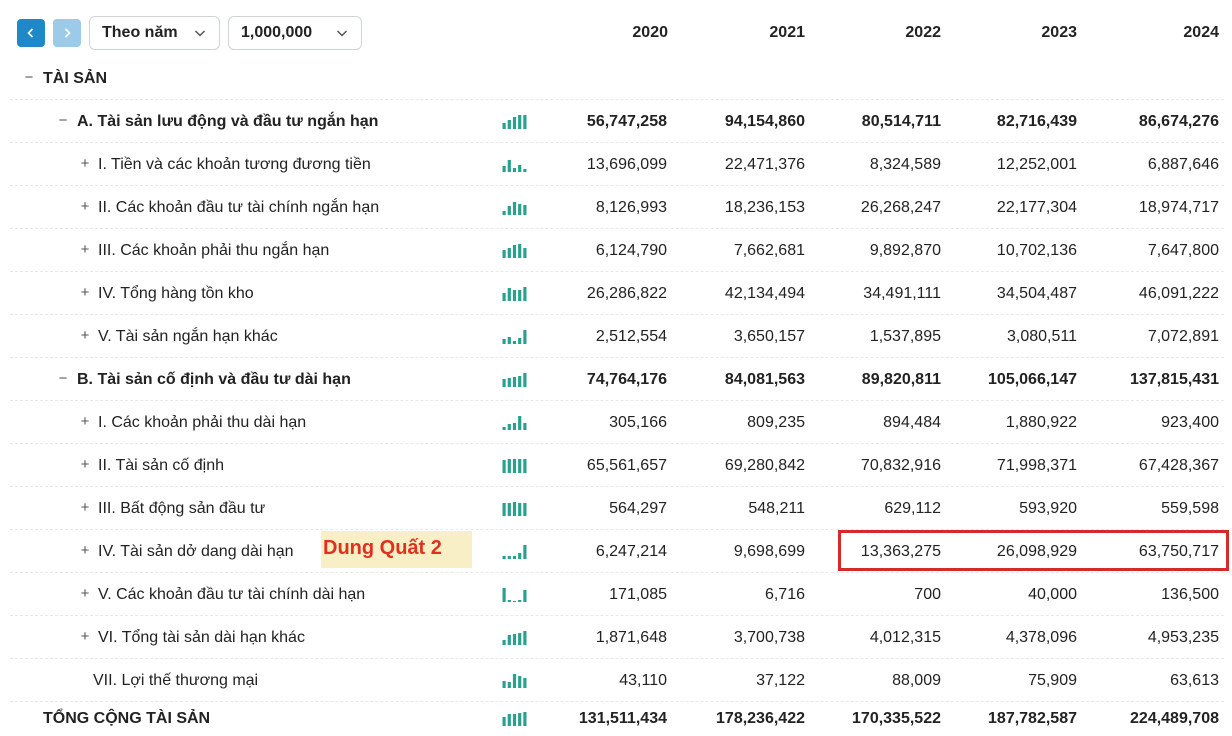  What do you see at coordinates (900, 207) in the screenshot?
I see `value-cell-2022: 26,268,247` at bounding box center [900, 207].